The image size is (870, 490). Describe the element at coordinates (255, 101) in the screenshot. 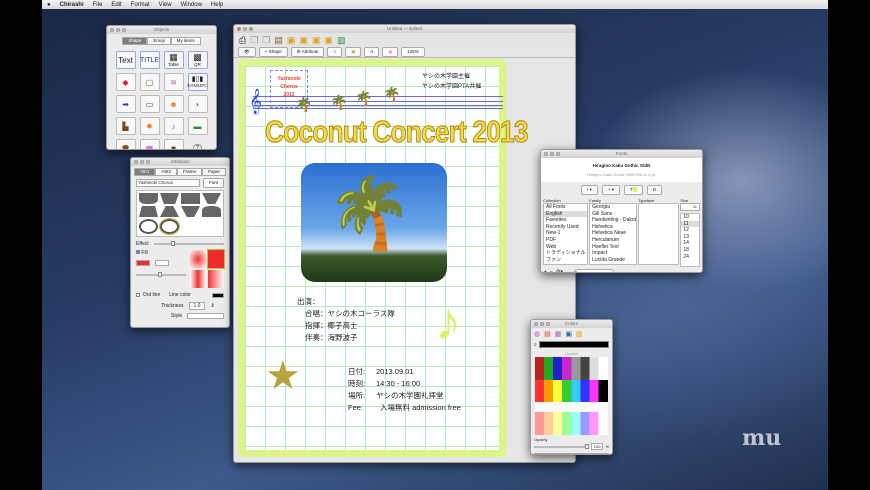

I see `treble-clef-icon: 𝄞` at that location.